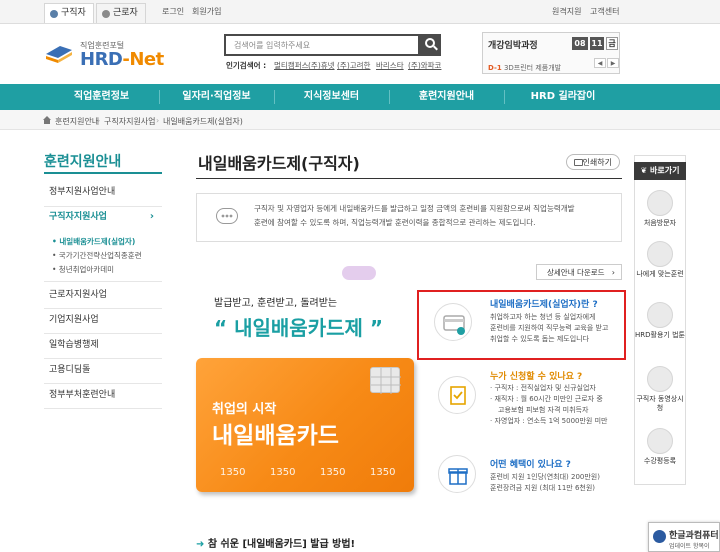 The width and height of the screenshot is (720, 552). Describe the element at coordinates (604, 11) in the screenshot. I see `customer-center-link: 고객센터` at that location.